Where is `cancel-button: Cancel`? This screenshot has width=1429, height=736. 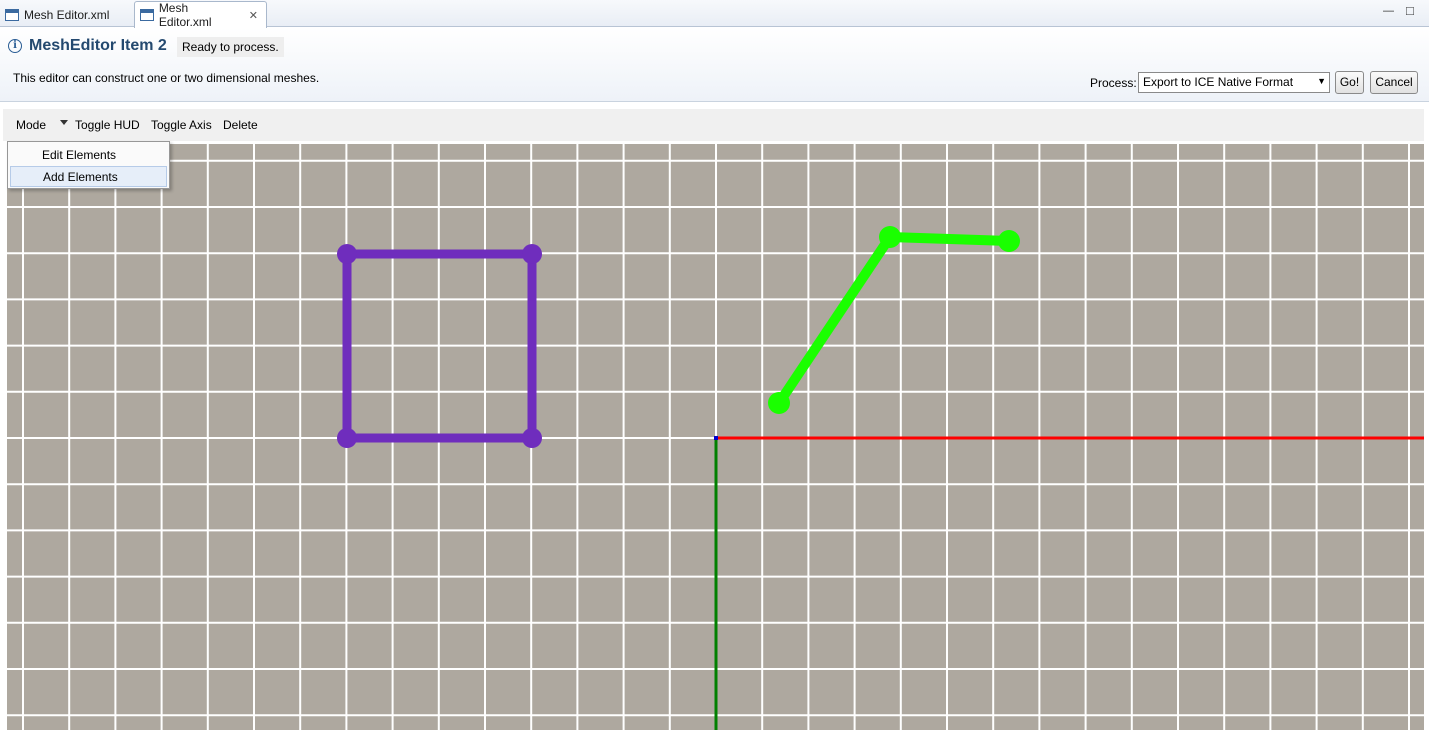 cancel-button: Cancel is located at coordinates (1394, 82).